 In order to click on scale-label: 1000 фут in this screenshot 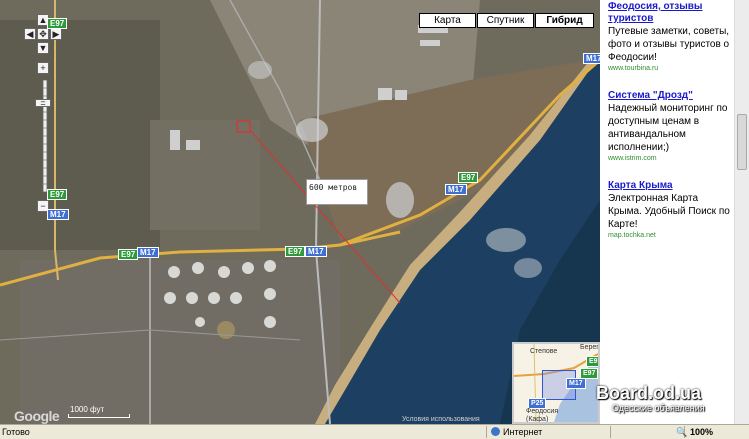, I will do `click(87, 409)`.